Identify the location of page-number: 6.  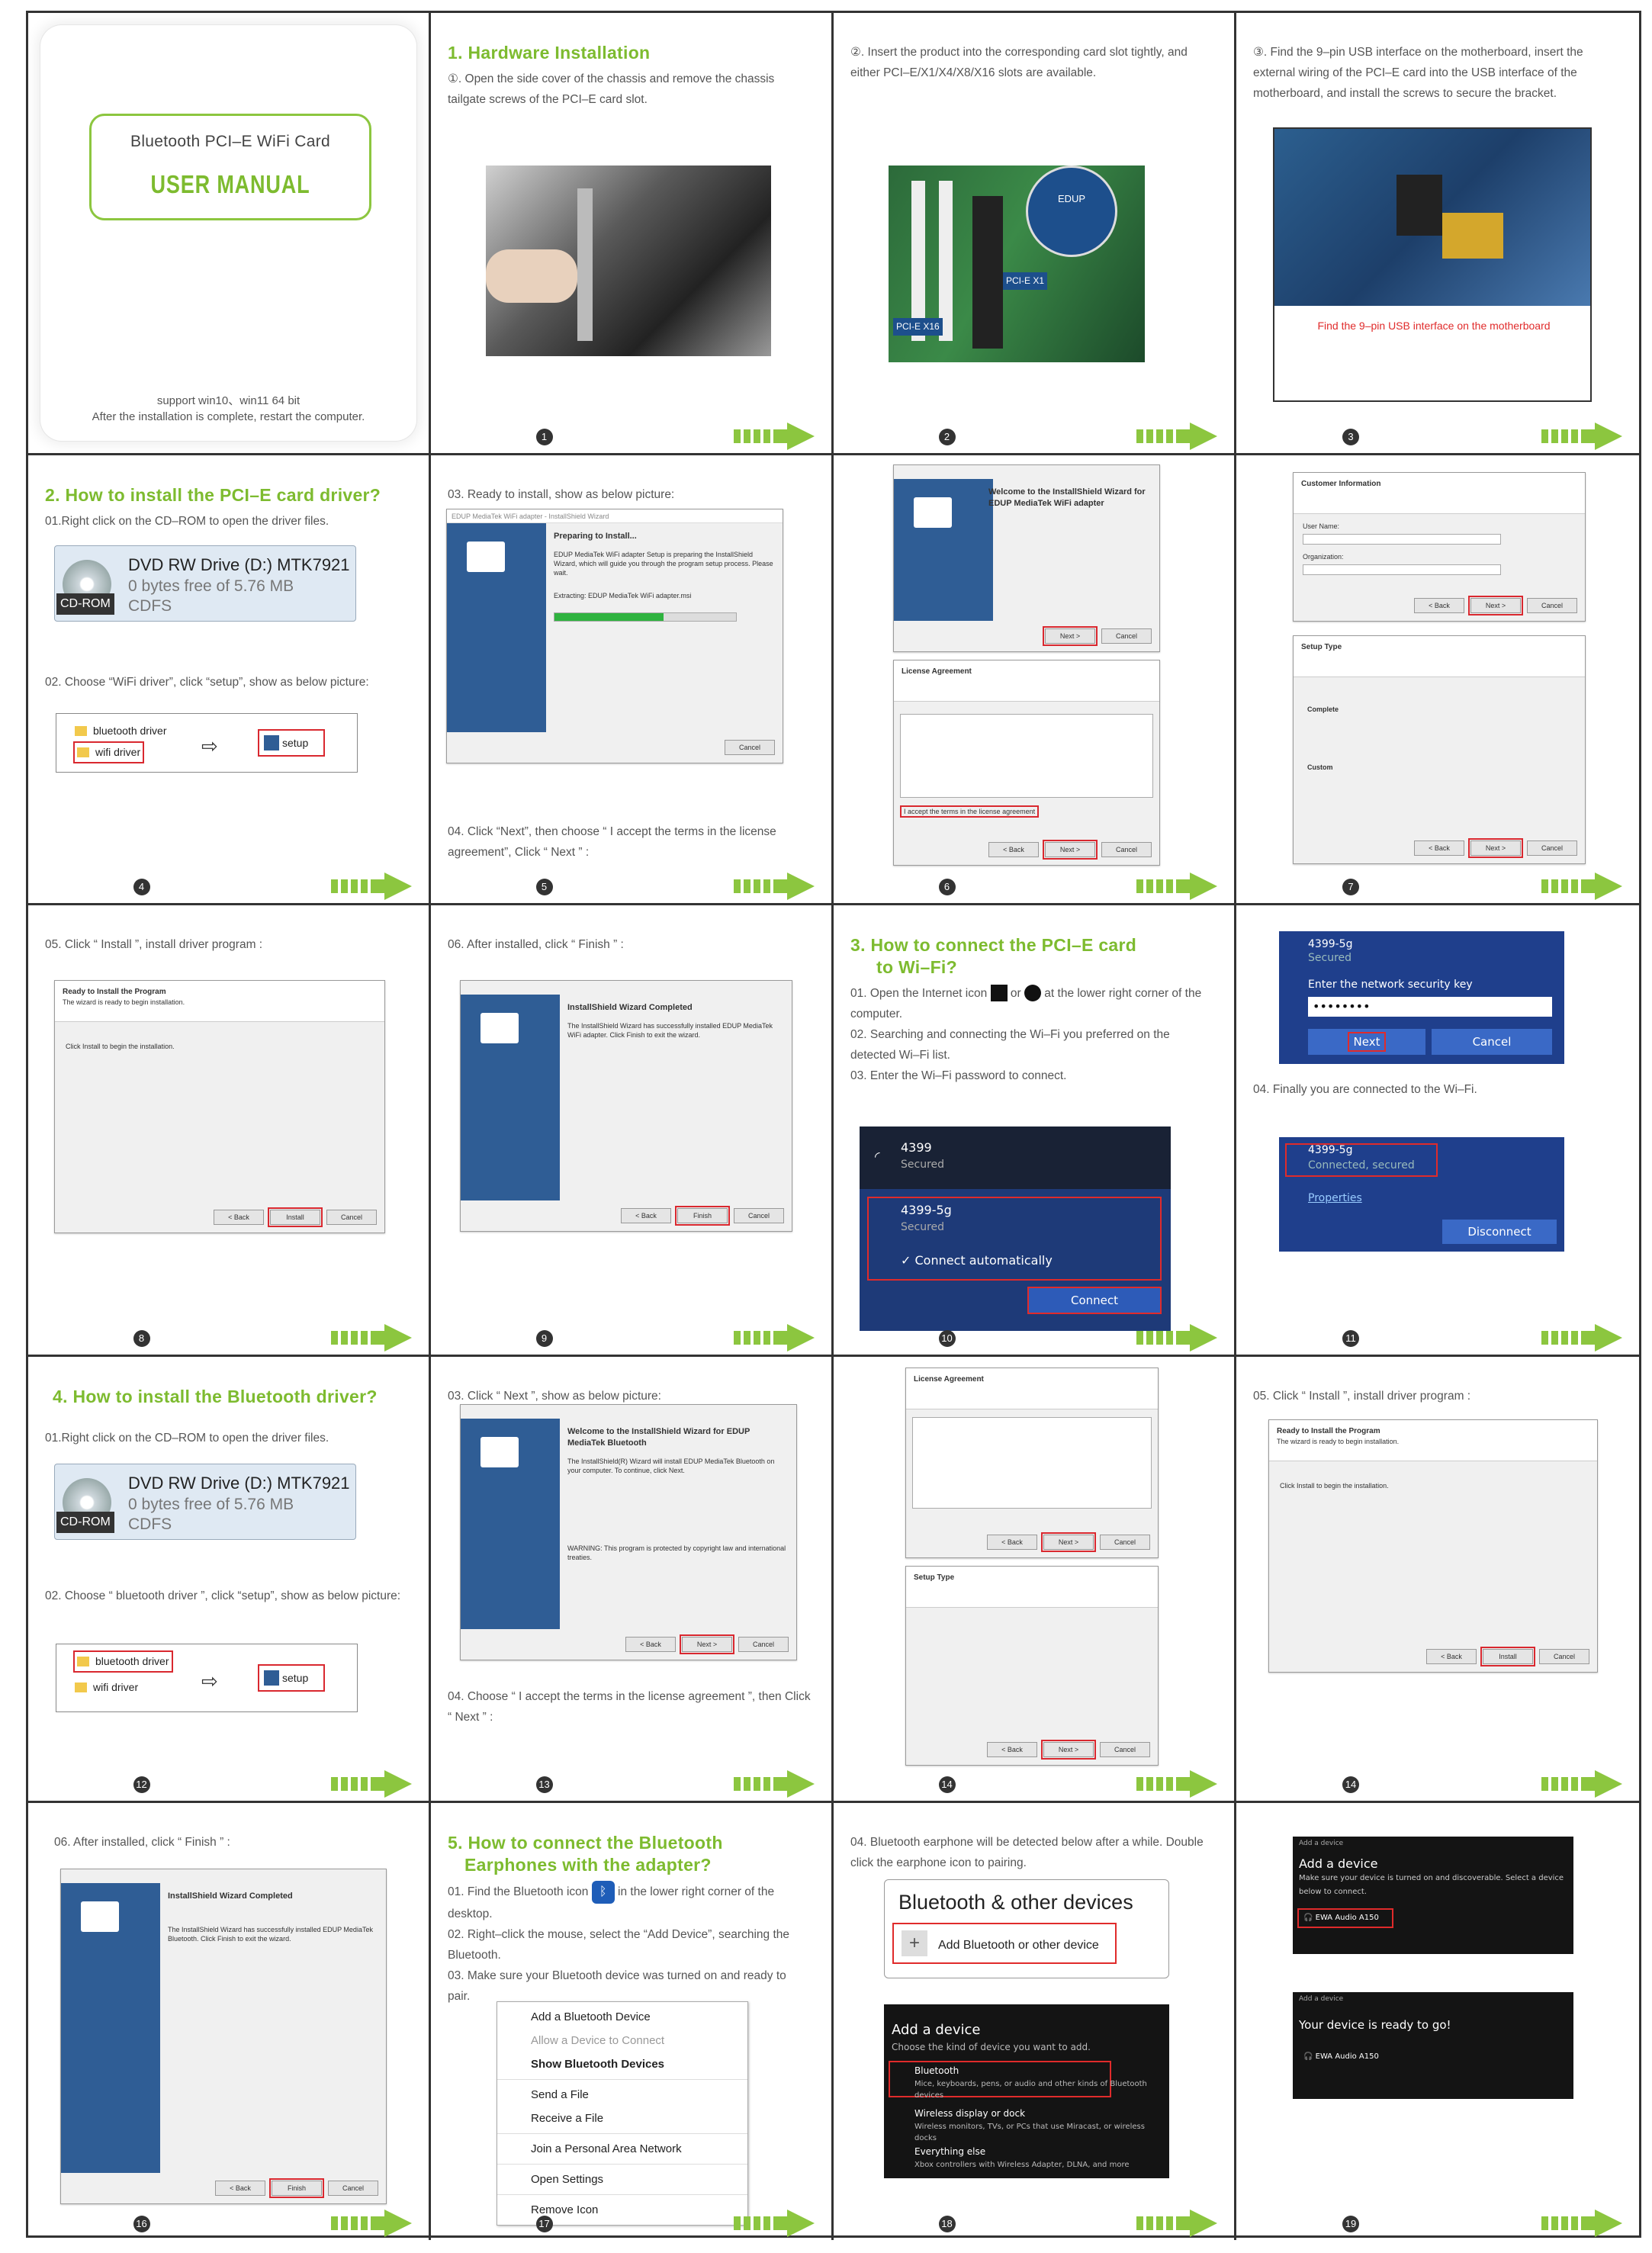
(947, 887).